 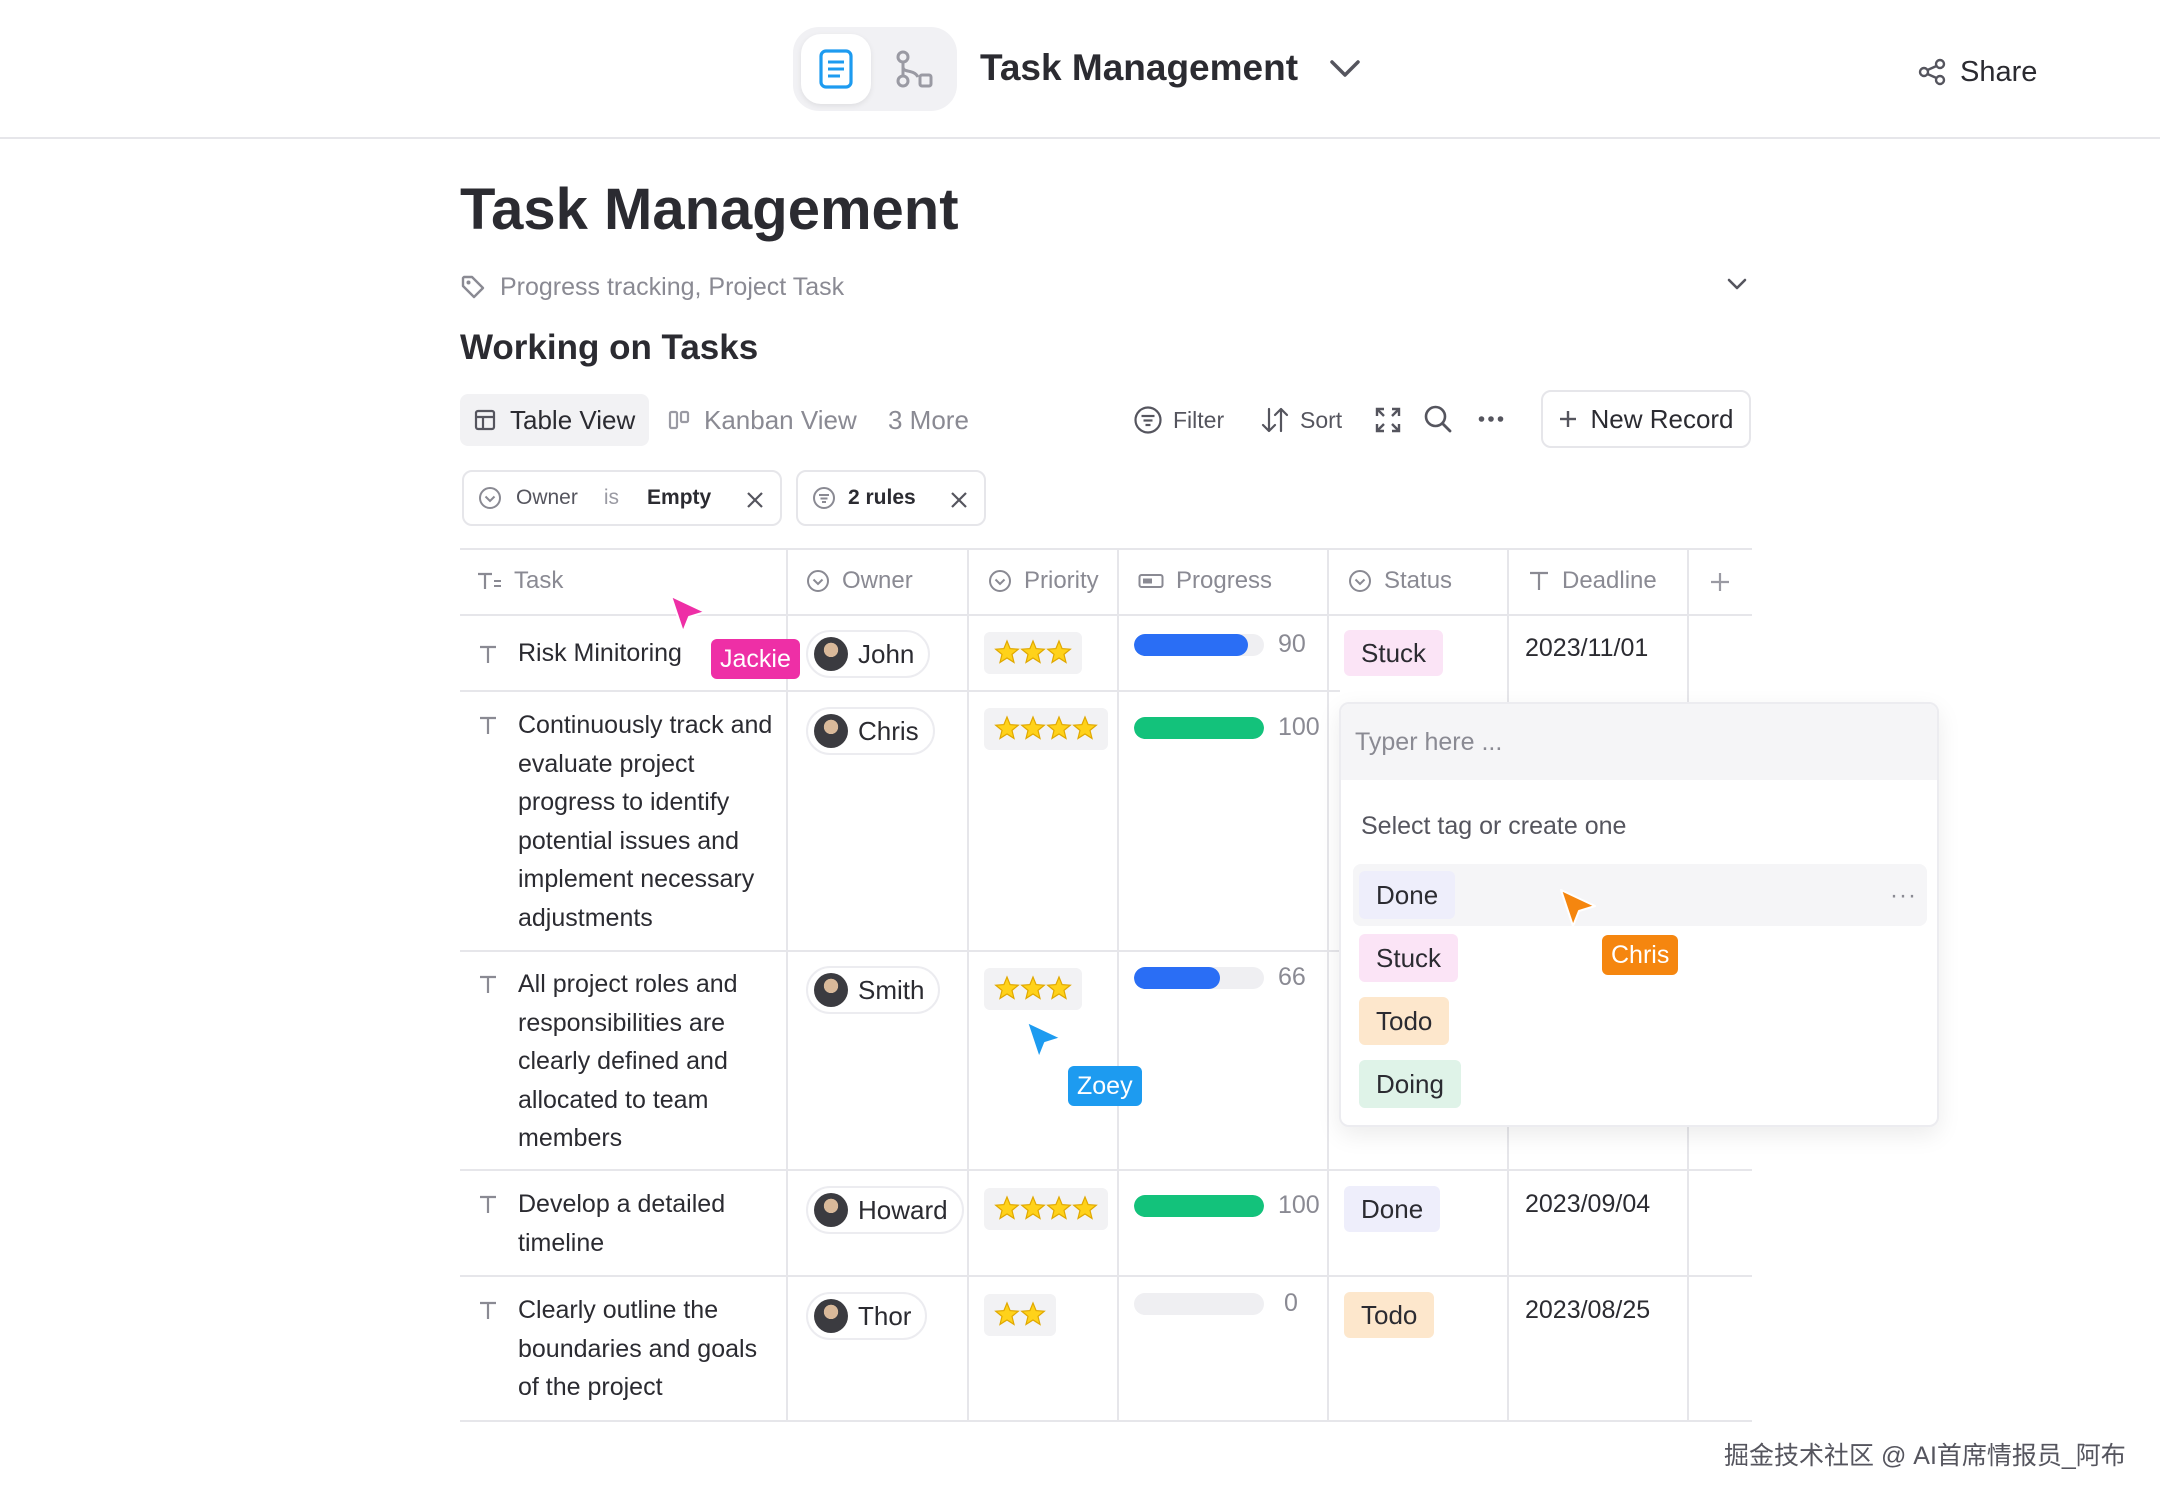 I want to click on progress-value: 90, so click(x=1292, y=644).